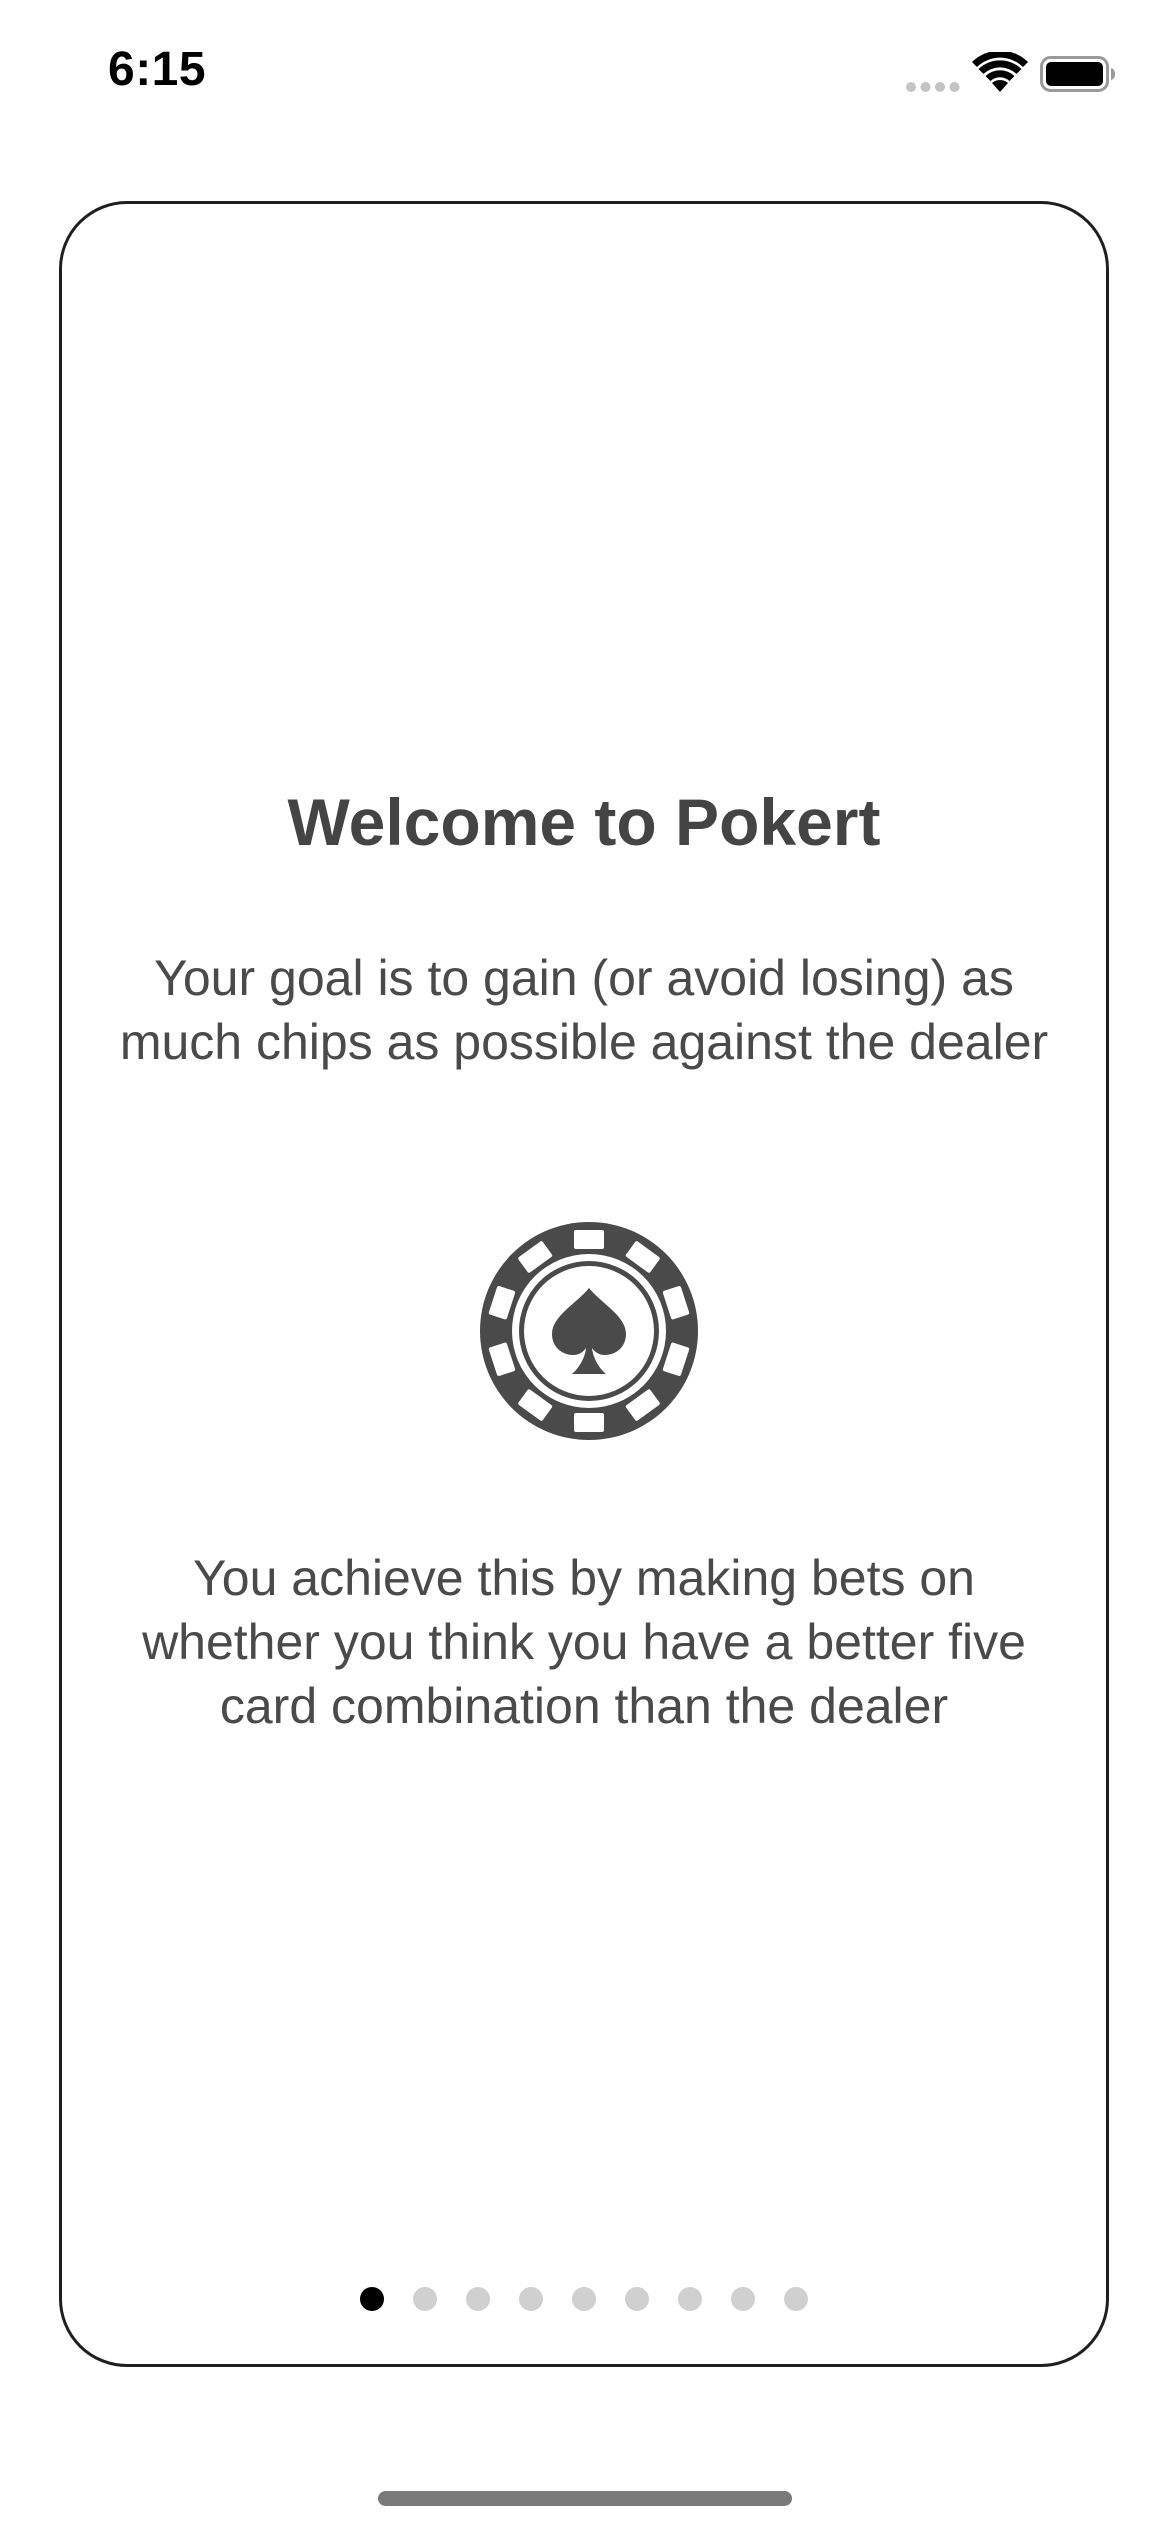 Image resolution: width=1170 pixels, height=2532 pixels. What do you see at coordinates (589, 1331) in the screenshot?
I see `poker-chip-spade-icon` at bounding box center [589, 1331].